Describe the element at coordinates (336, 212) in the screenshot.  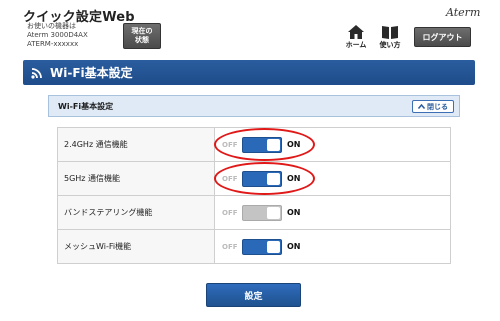
I see `toggle-band-steering: OFF ON` at that location.